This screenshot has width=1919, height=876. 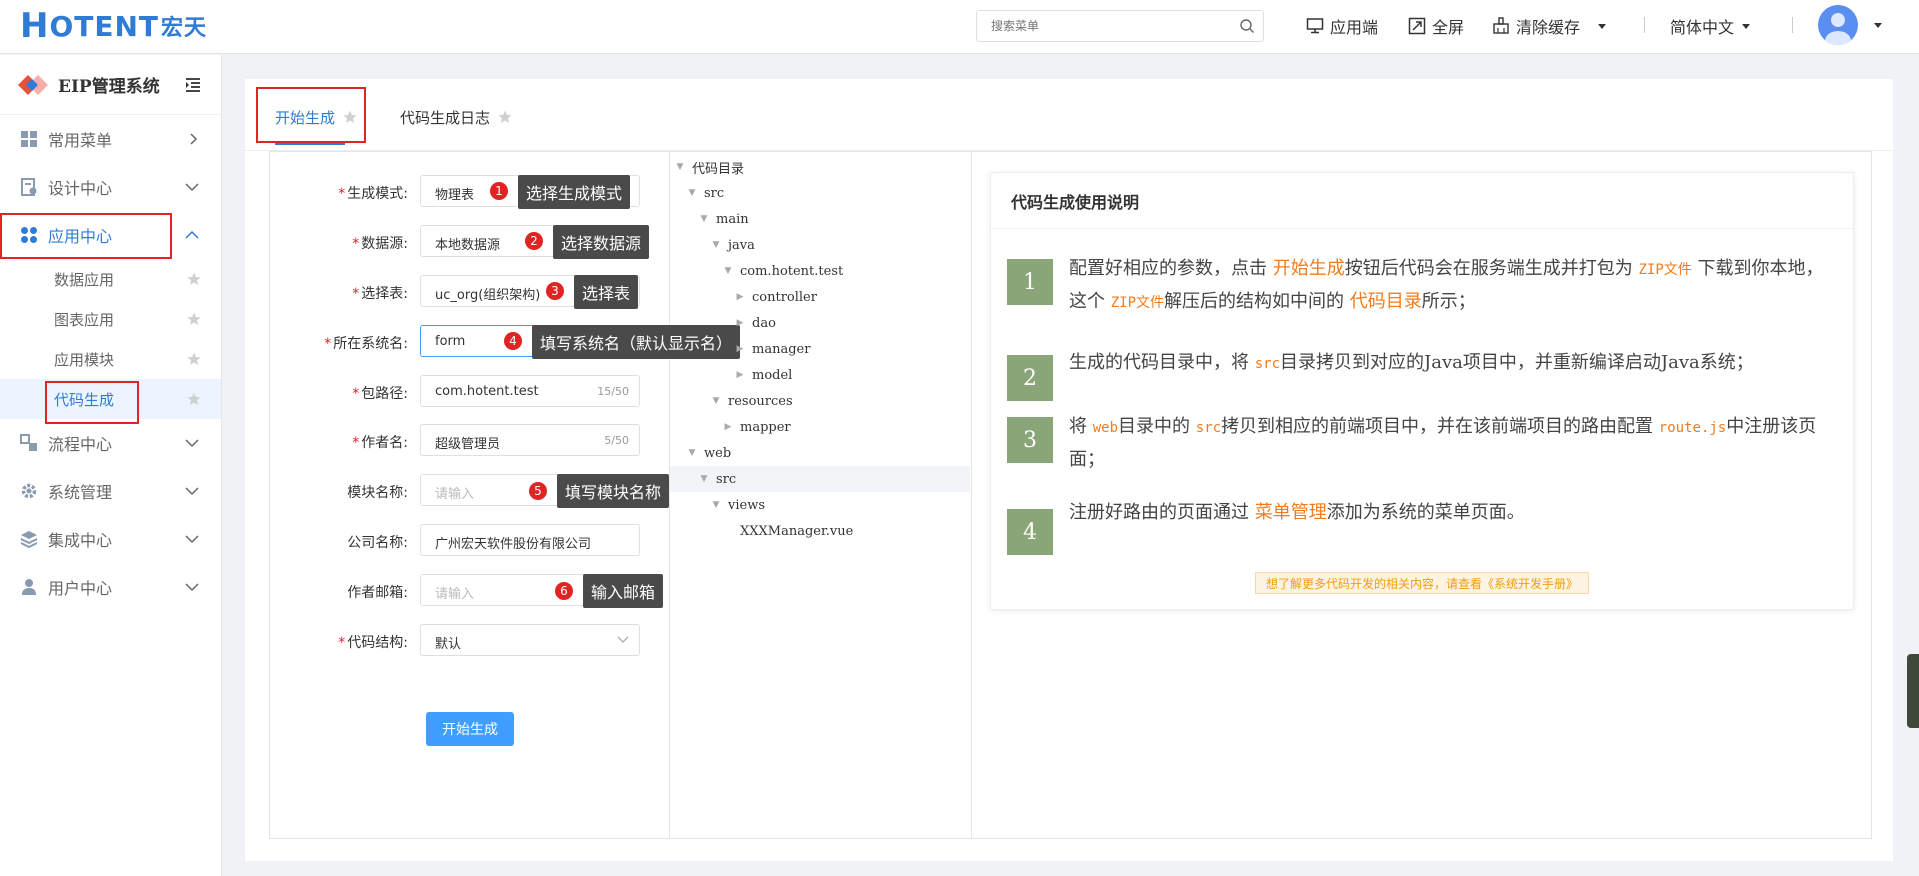 What do you see at coordinates (380, 244) in the screenshot?
I see `field-label: * 数据源:` at bounding box center [380, 244].